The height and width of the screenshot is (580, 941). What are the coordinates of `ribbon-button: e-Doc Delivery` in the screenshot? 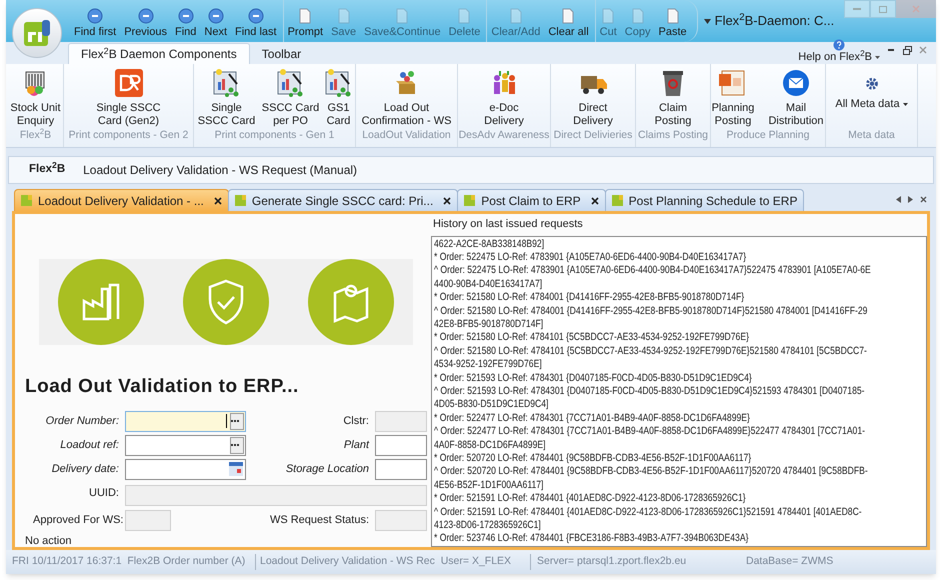 It's located at (504, 98).